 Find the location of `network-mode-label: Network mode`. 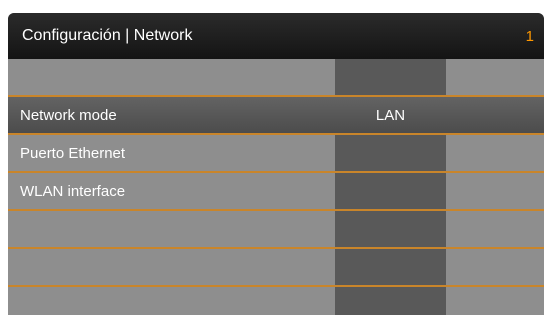

network-mode-label: Network mode is located at coordinates (68, 115).